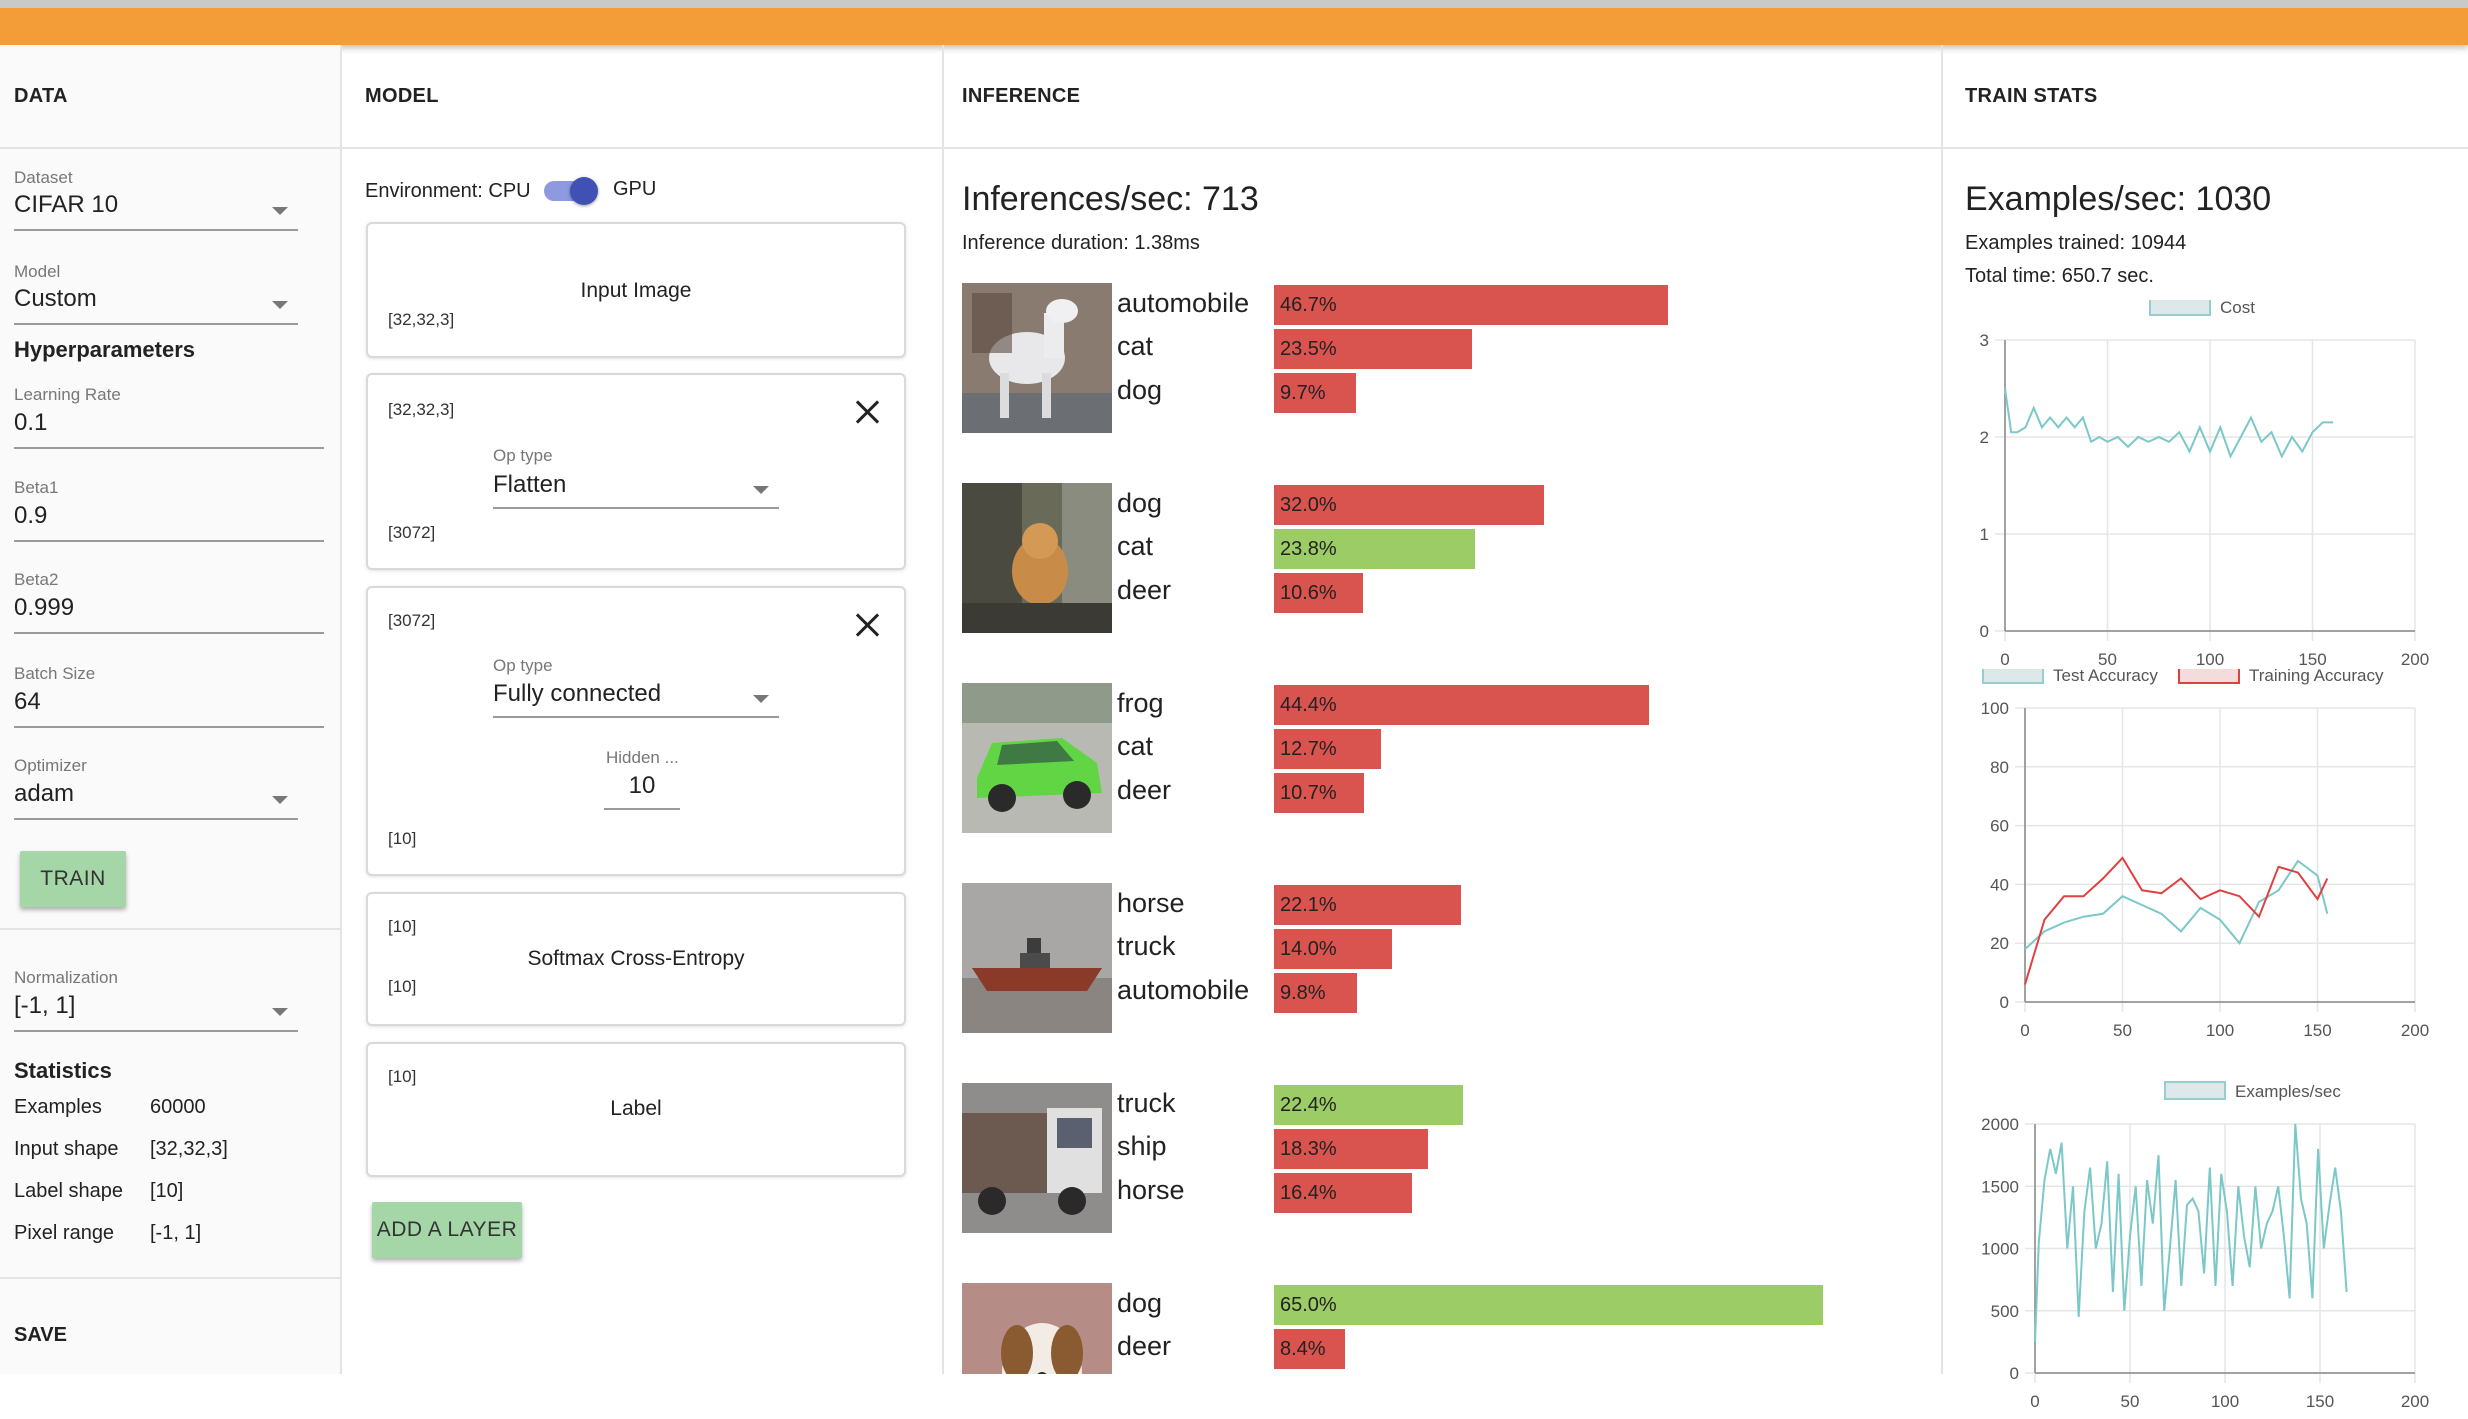  I want to click on y-tick-label: 2, so click(1984, 437).